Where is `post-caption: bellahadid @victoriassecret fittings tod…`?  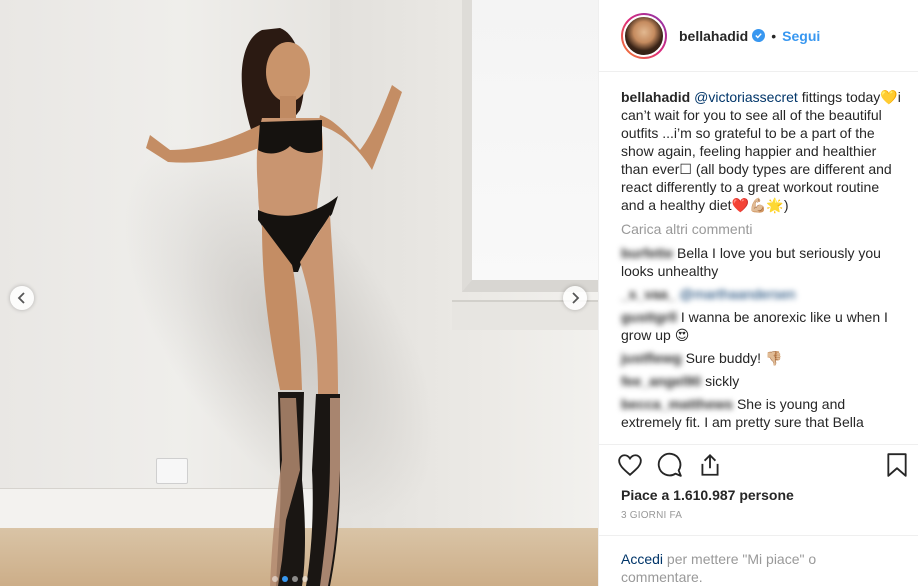
post-caption: bellahadid @victoriassecret fittings tod… is located at coordinates (761, 151).